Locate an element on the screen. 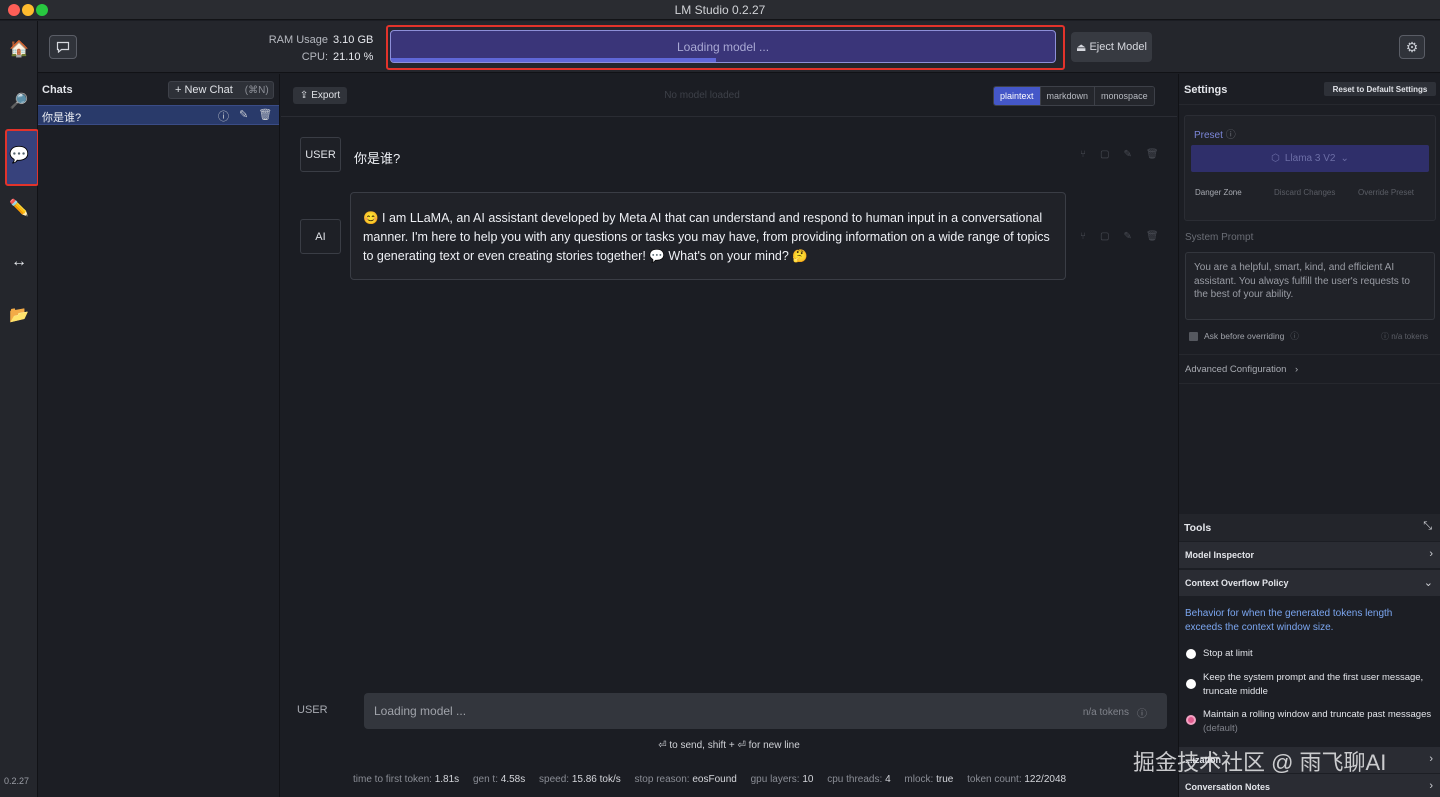 This screenshot has height=797, width=1440. collapse-icon: ⤡ is located at coordinates (1427, 526).